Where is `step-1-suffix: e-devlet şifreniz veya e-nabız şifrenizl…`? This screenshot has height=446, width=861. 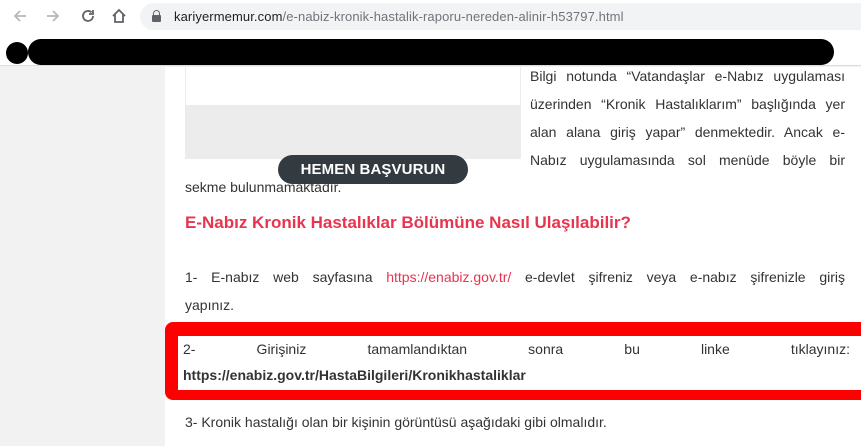
step-1-suffix: e-devlet şifreniz veya e-nabız şifrenizl… is located at coordinates (678, 277).